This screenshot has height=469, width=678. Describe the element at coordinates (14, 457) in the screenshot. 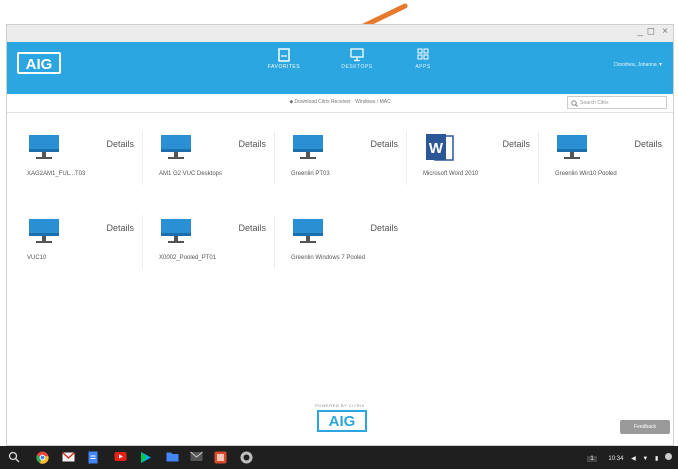

I see `launcher-search-icon` at that location.